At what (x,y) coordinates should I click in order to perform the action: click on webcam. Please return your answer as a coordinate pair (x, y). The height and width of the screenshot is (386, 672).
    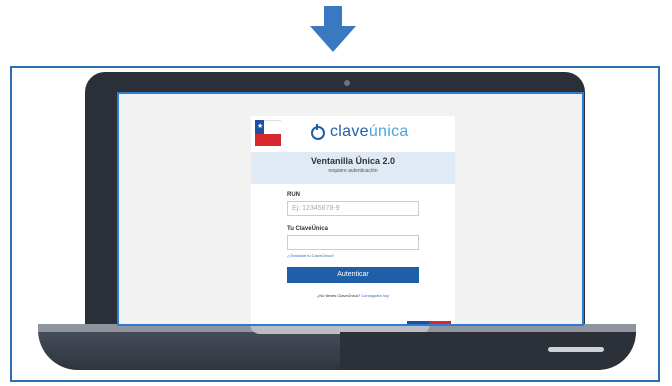
    Looking at the image, I should click on (347, 83).